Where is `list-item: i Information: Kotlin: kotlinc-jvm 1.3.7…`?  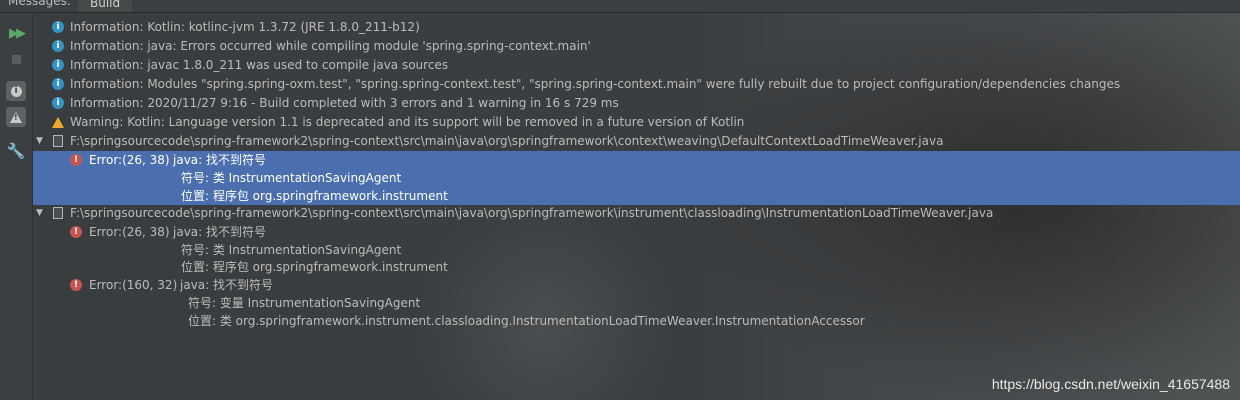 list-item: i Information: Kotlin: kotlinc-jvm 1.3.7… is located at coordinates (636, 27).